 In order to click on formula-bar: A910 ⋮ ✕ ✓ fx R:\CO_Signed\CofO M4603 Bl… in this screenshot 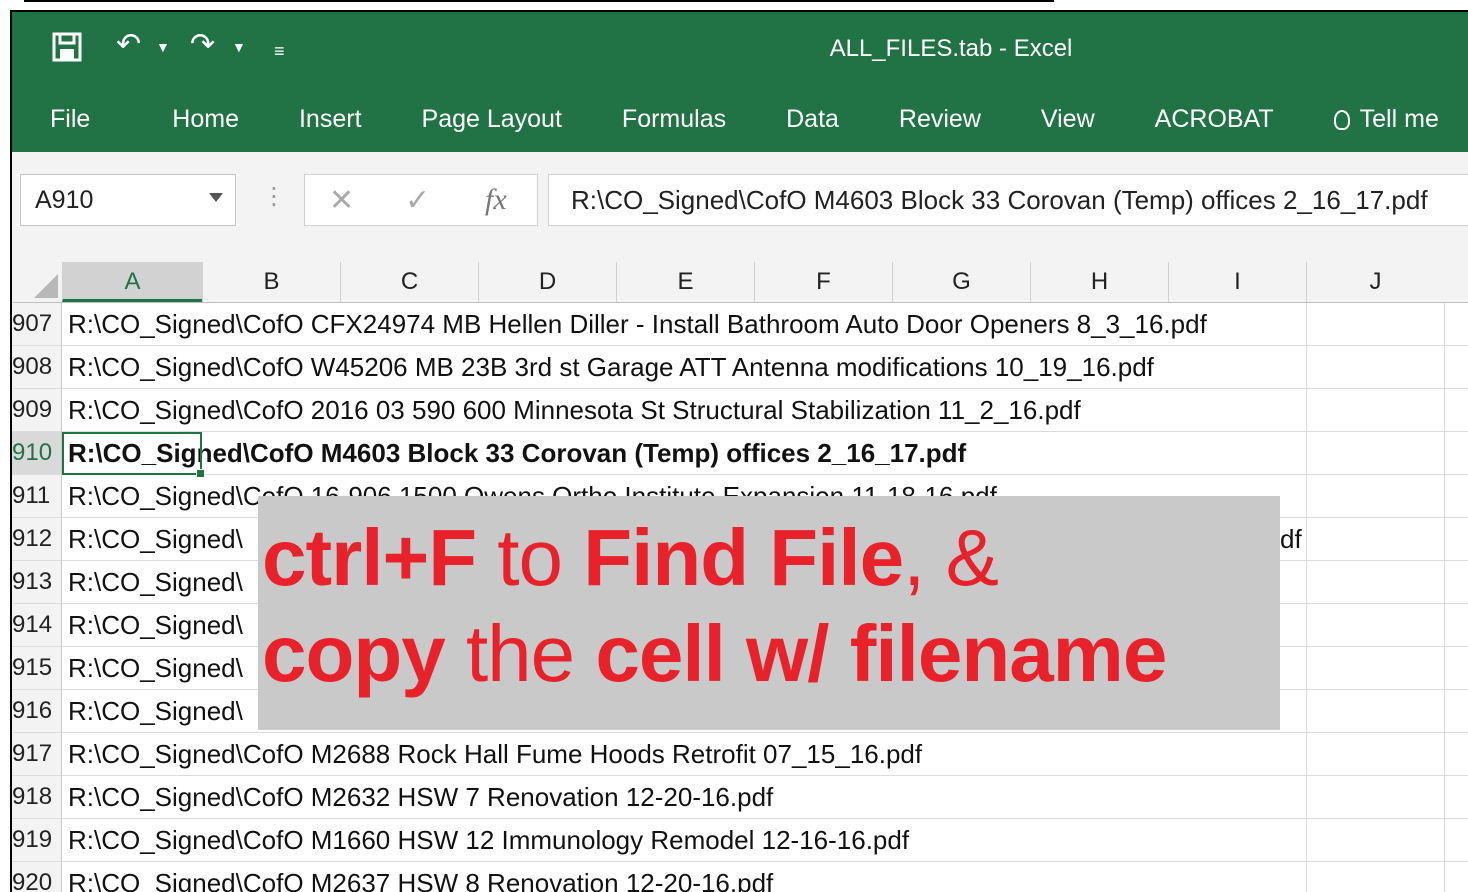, I will do `click(740, 207)`.